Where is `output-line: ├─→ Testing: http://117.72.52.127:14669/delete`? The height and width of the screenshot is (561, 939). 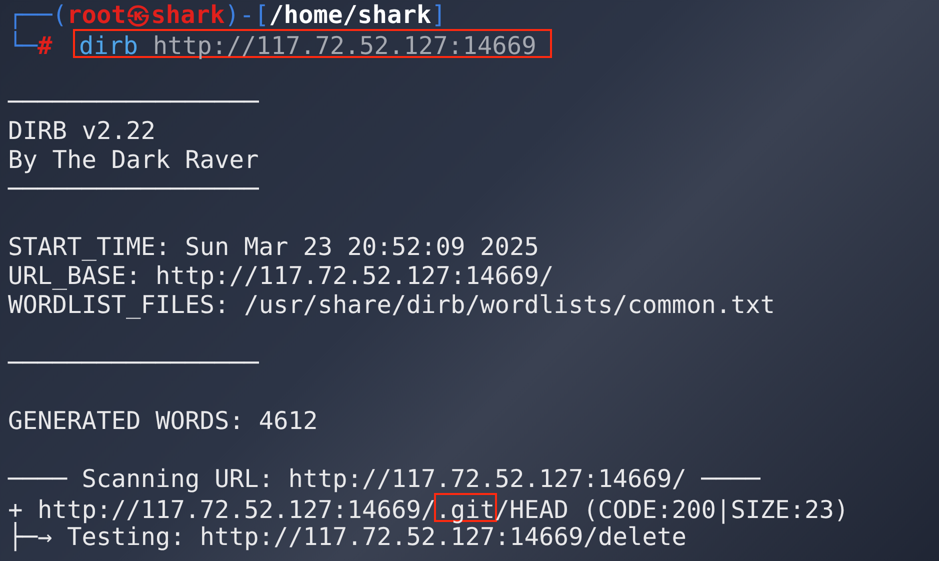 output-line: ├─→ Testing: http://117.72.52.127:14669/delete is located at coordinates (347, 536).